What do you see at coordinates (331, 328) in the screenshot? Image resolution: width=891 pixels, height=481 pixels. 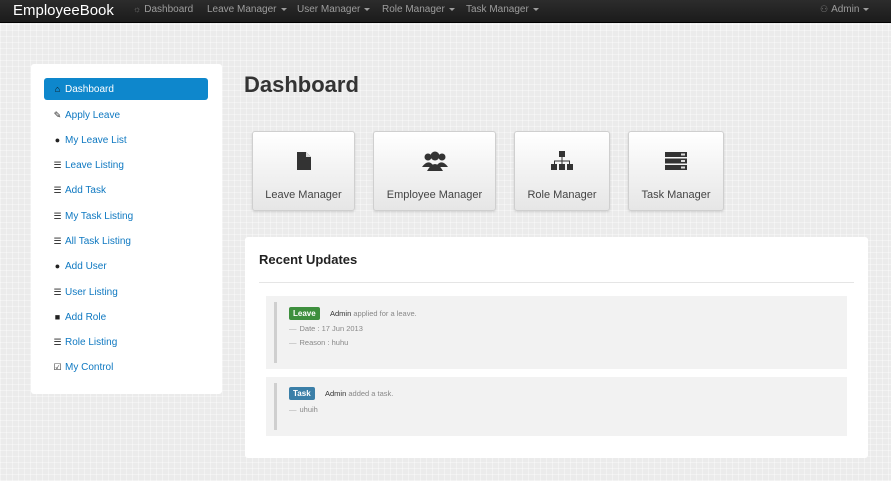 I see `update-detail-text: Date : 17 Jun 2013` at bounding box center [331, 328].